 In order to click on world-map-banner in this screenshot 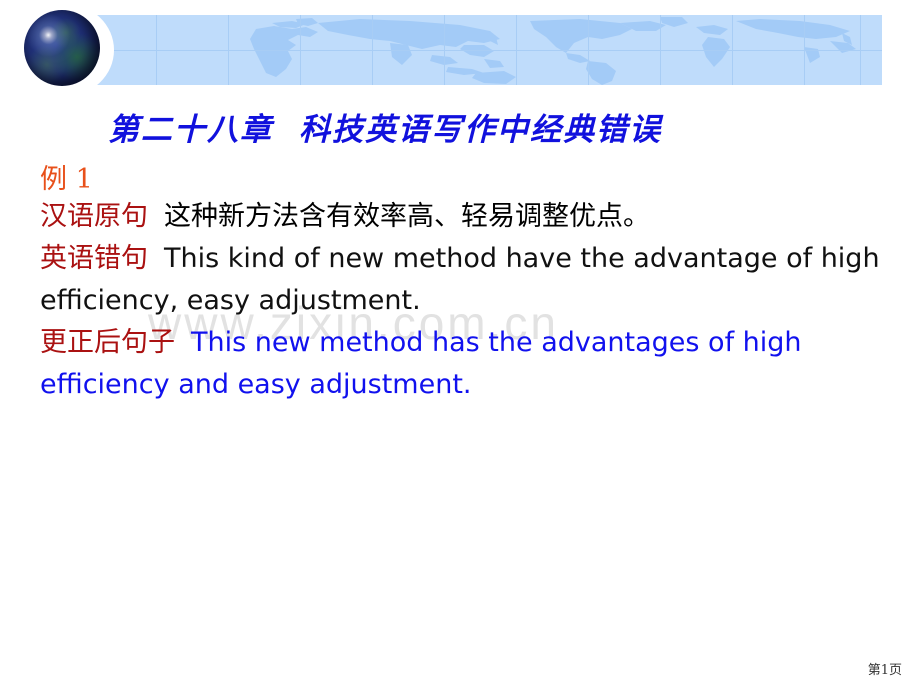, I will do `click(471, 50)`.